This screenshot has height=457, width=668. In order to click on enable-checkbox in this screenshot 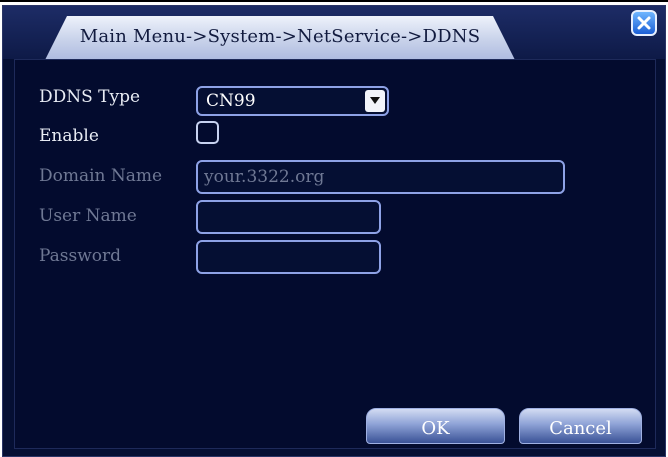, I will do `click(207, 132)`.